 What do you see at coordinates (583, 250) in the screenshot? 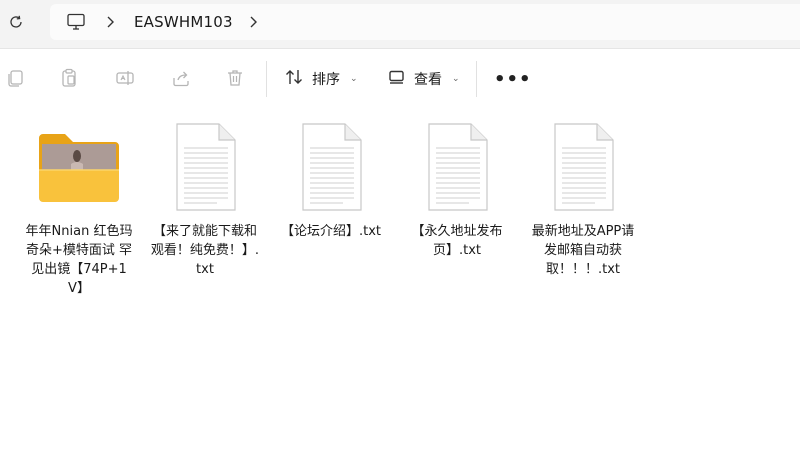
I see `file-name: 最新地址及APP请发邮箱自动获取！！！.txt` at bounding box center [583, 250].